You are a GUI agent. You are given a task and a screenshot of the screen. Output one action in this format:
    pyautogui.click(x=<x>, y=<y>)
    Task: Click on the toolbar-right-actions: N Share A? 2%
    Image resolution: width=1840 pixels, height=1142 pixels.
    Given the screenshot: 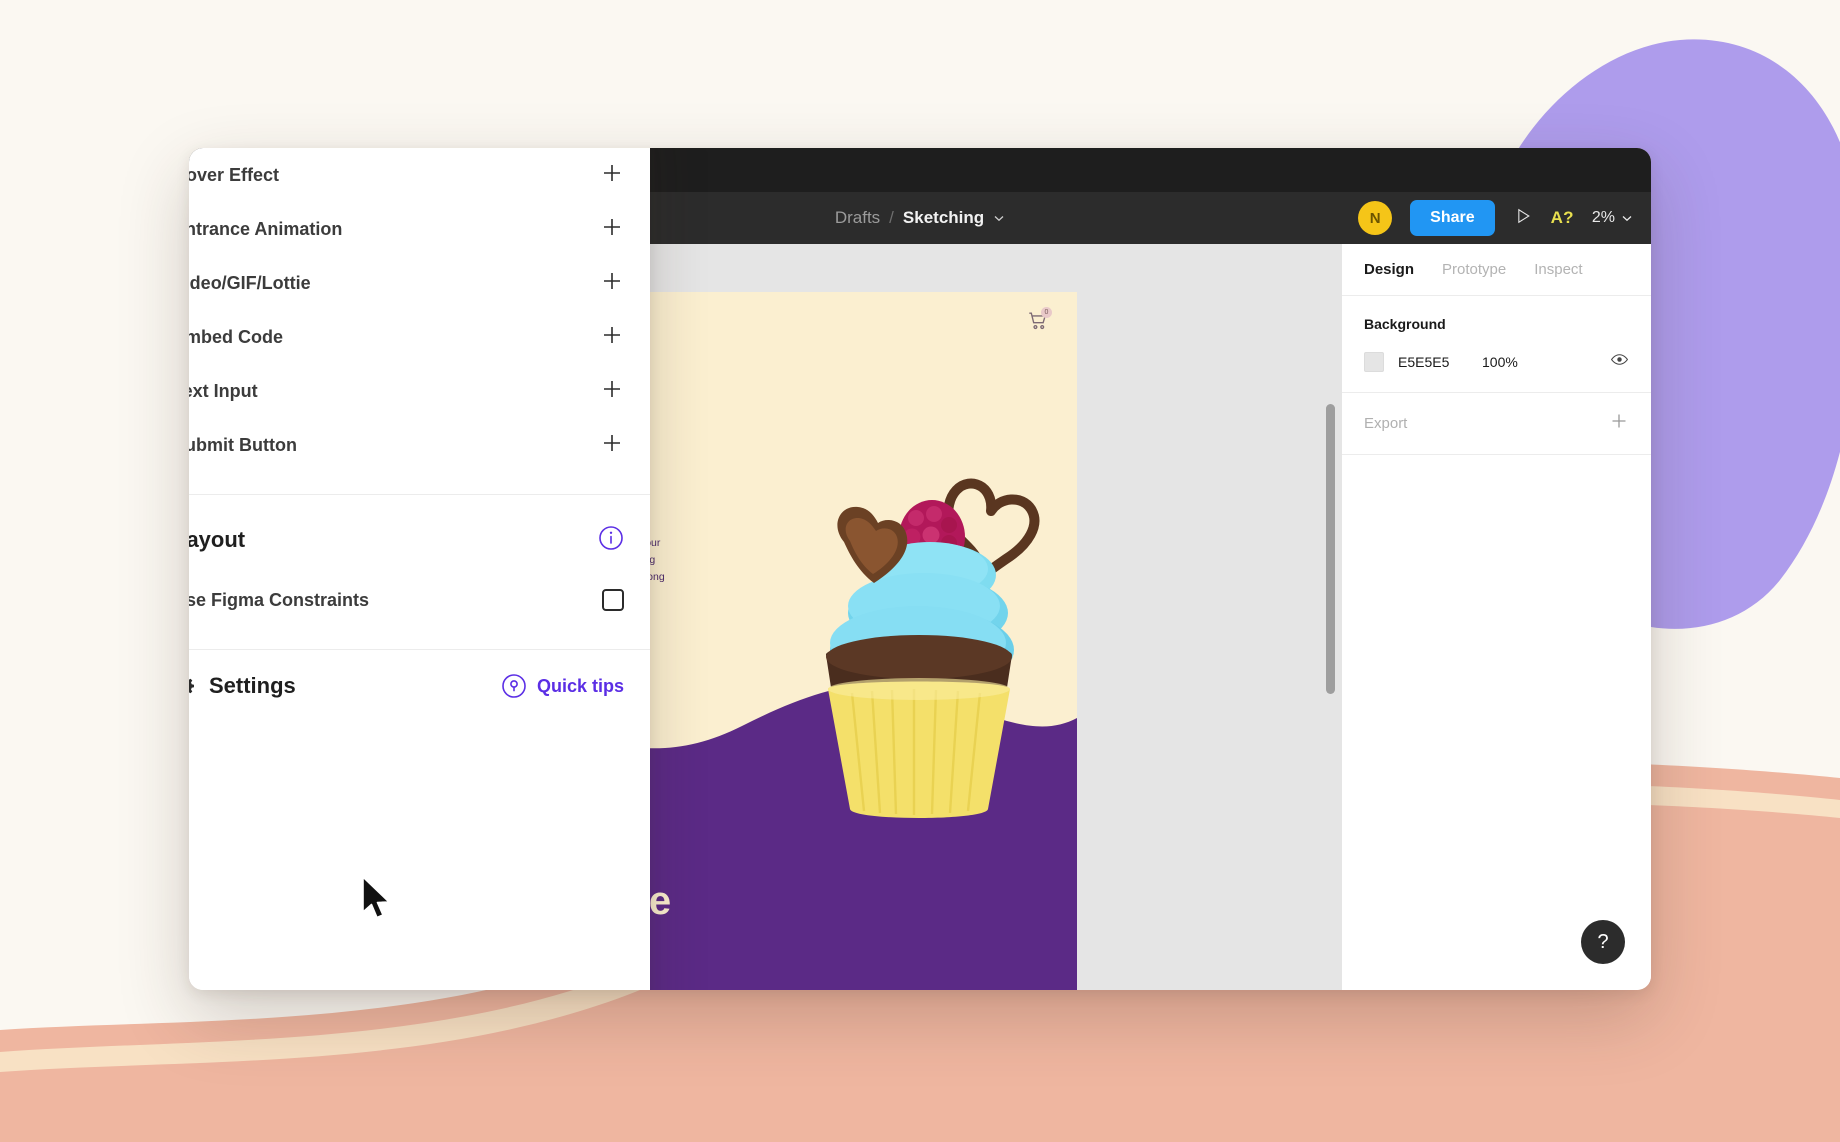 What is the action you would take?
    pyautogui.click(x=1504, y=218)
    